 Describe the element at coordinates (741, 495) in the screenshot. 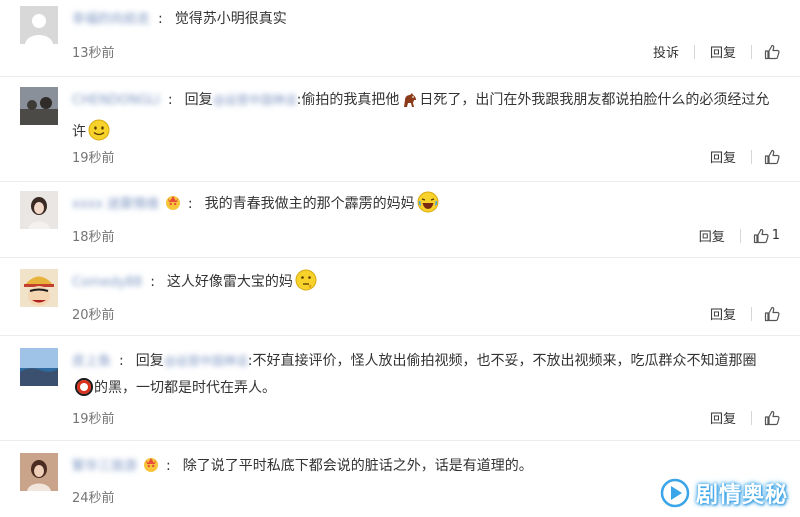

I see `watermark-text: 剧情奥秘` at that location.